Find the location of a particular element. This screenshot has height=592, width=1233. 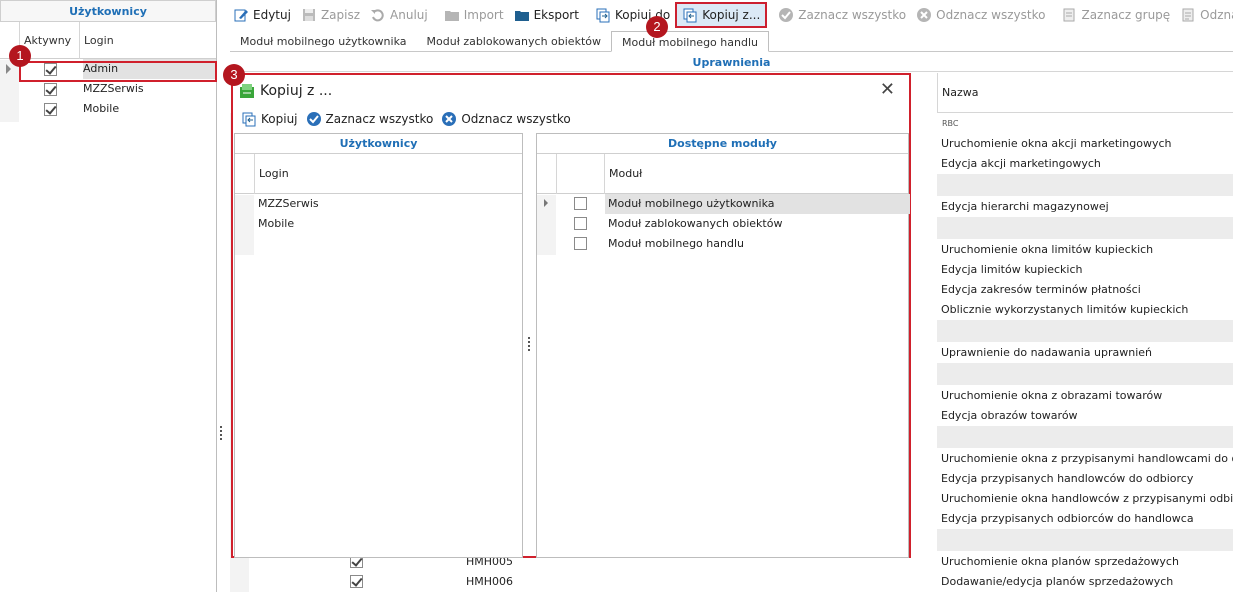

permission-row: Edycja akcji marketingowych is located at coordinates (1085, 164).